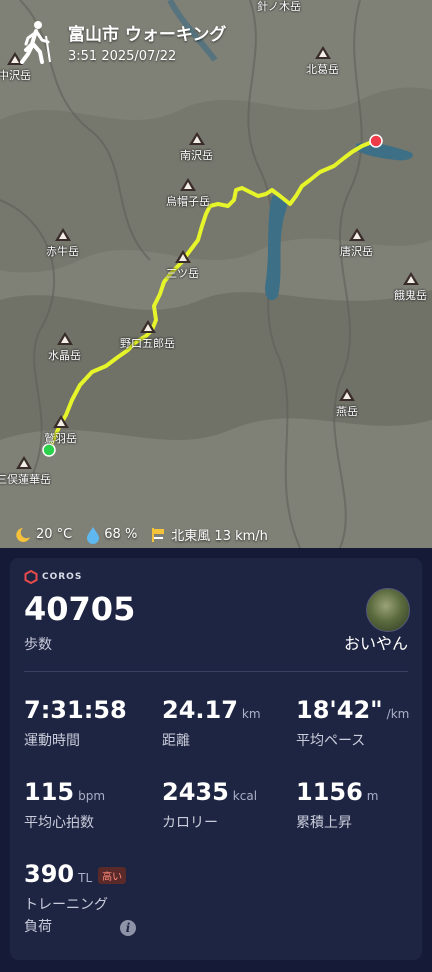 Image resolution: width=432 pixels, height=972 pixels. Describe the element at coordinates (31, 577) in the screenshot. I see `coros-logo-icon` at that location.